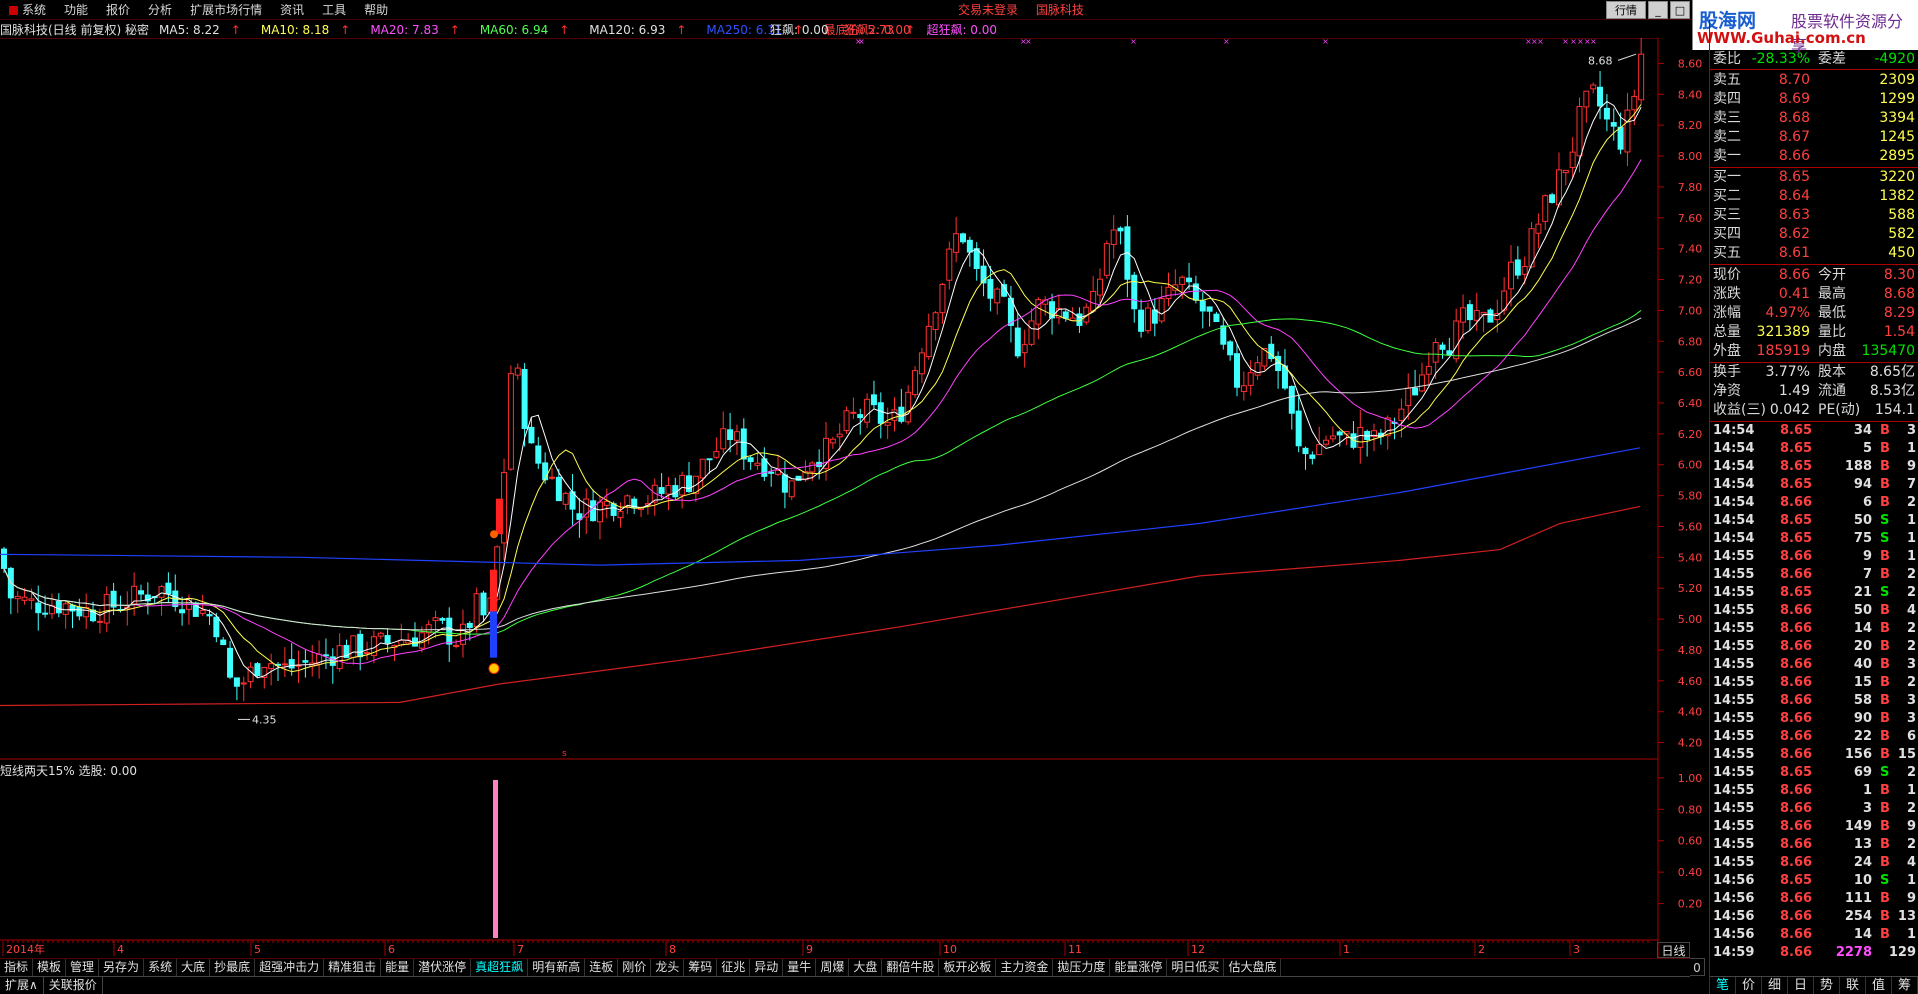  I want to click on indicator-tab: 明有新高, so click(557, 967).